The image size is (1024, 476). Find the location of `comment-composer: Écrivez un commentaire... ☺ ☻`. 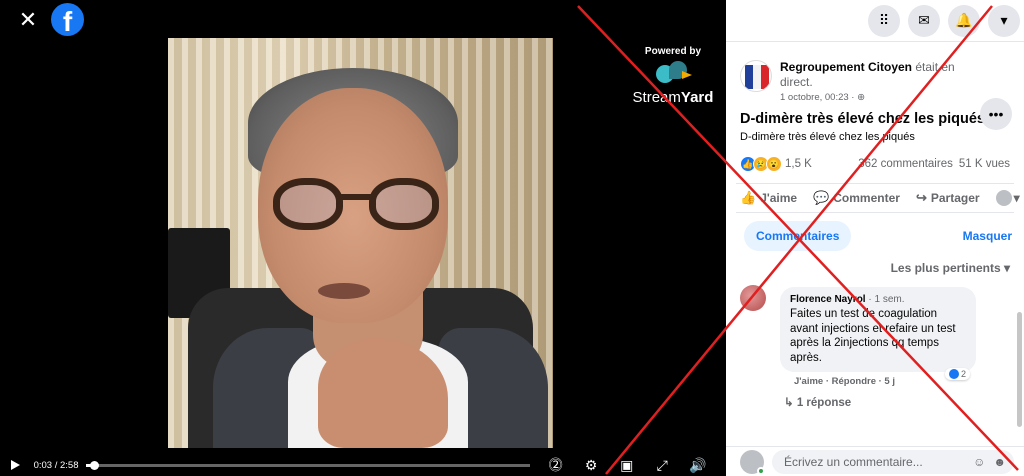

comment-composer: Écrivez un commentaire... ☺ ☻ is located at coordinates (875, 461).